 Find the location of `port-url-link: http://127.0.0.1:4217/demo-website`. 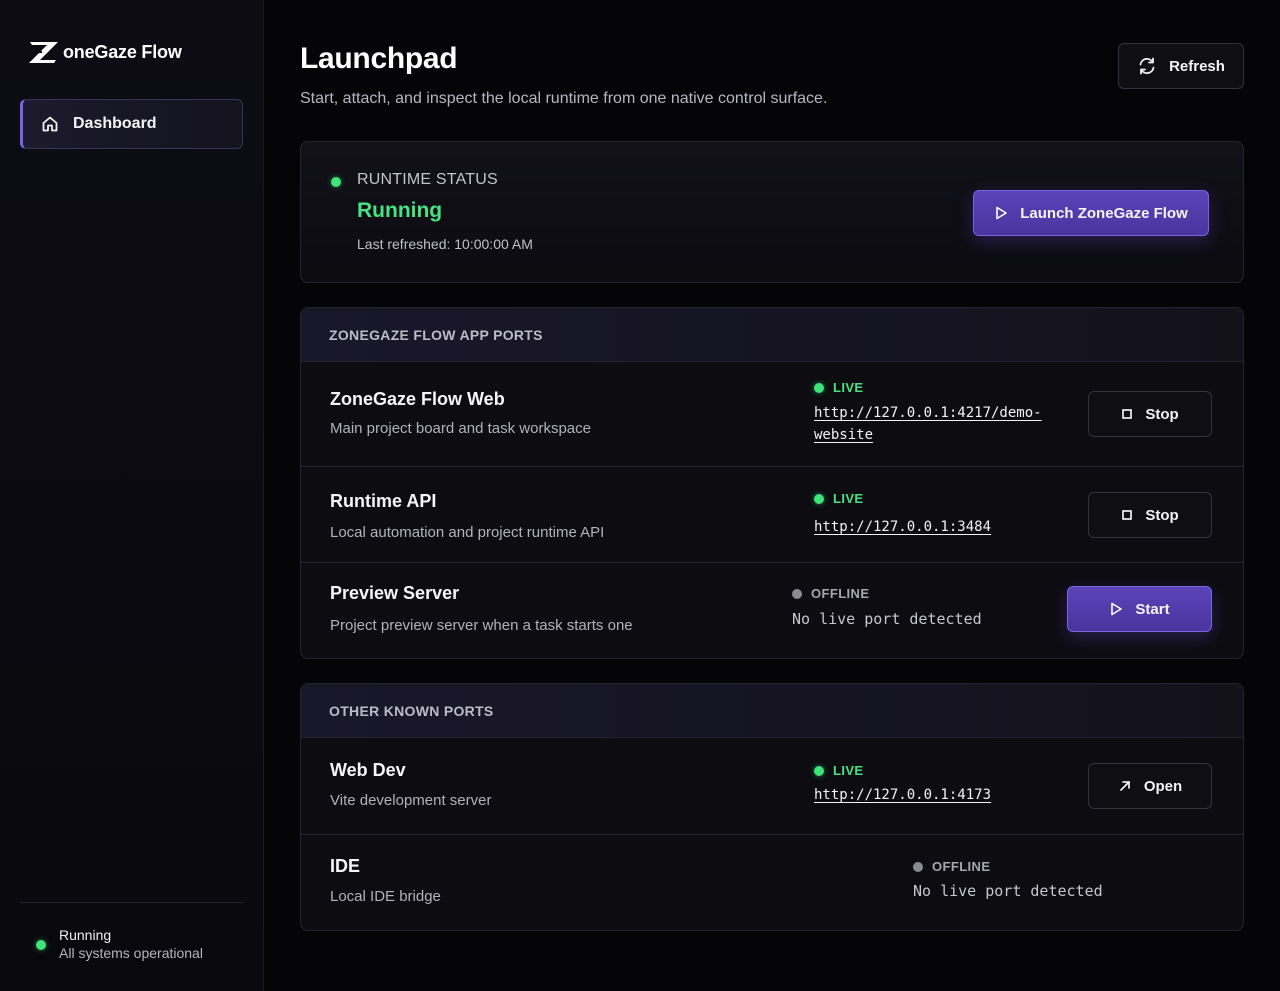

port-url-link: http://127.0.0.1:4217/demo-website is located at coordinates (939, 424).